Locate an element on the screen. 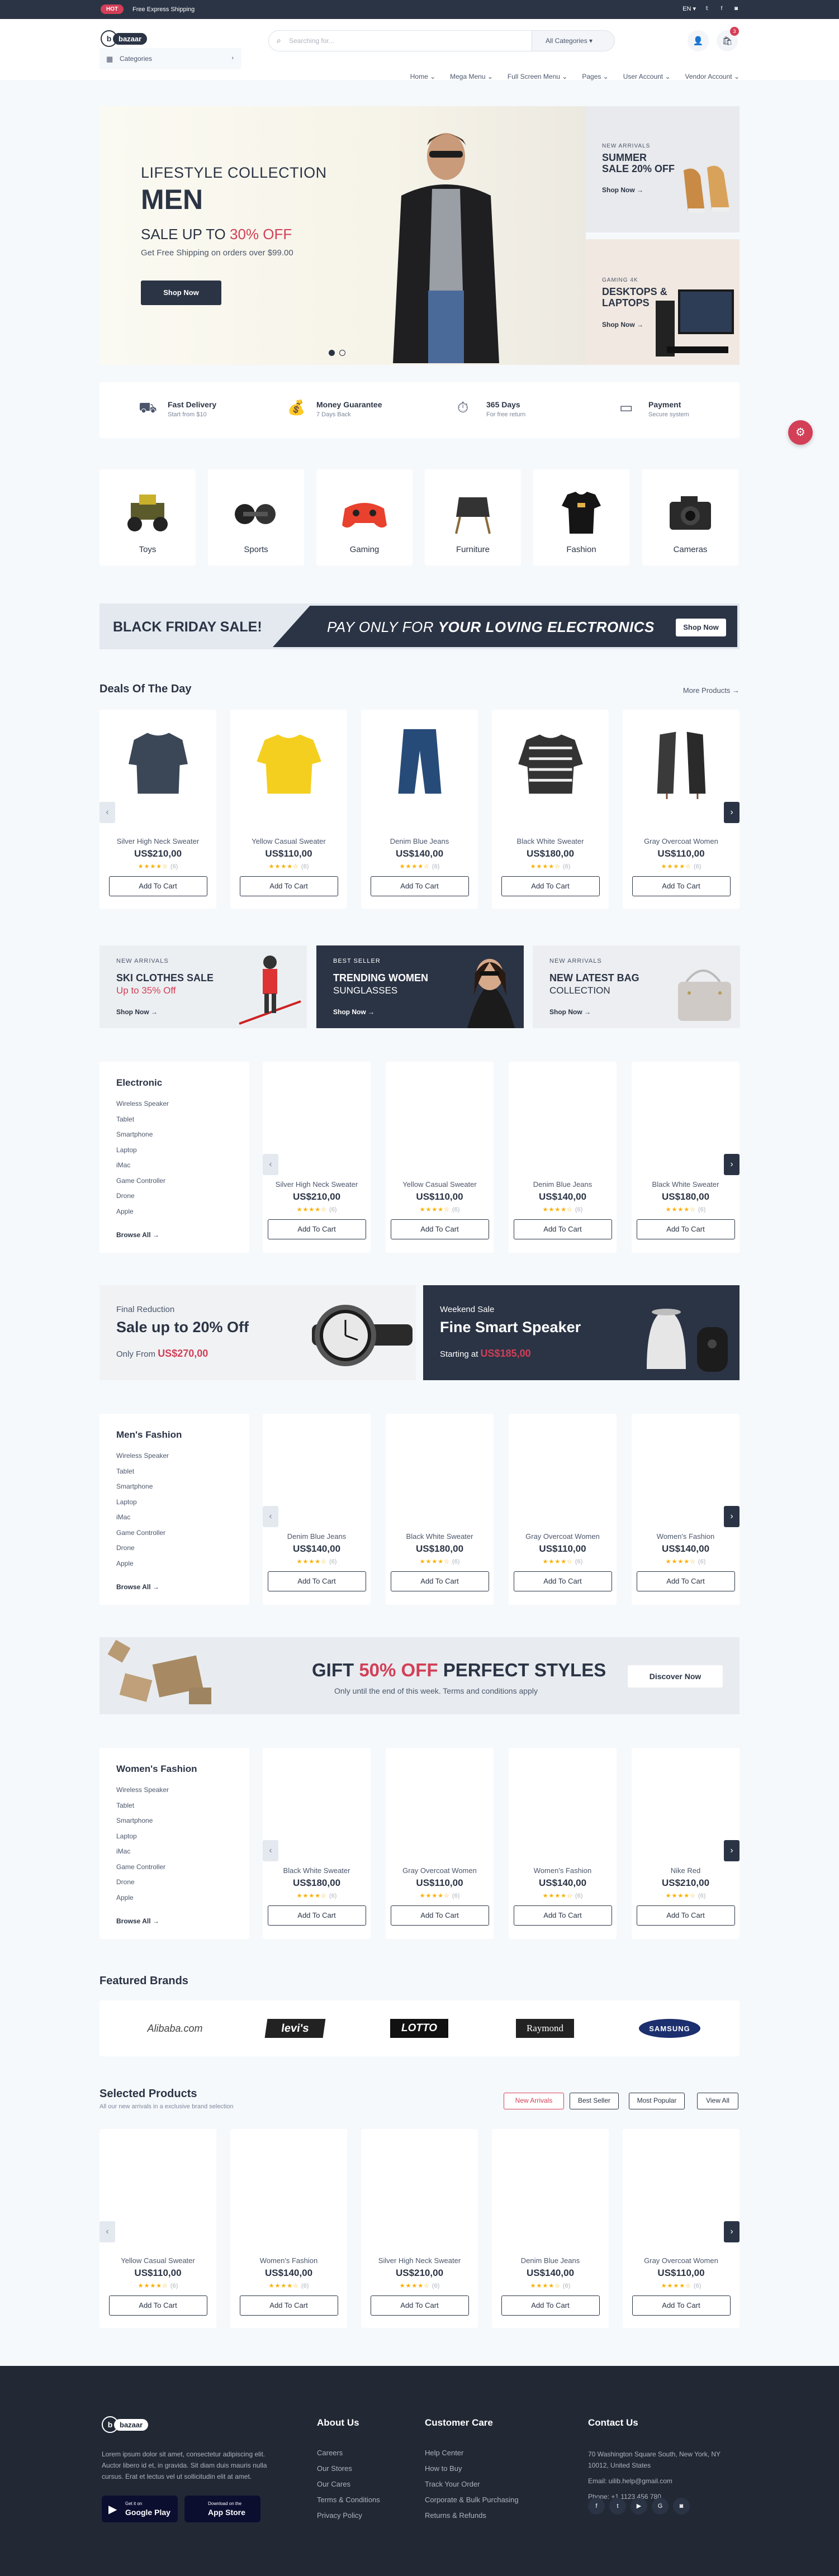 Image resolution: width=839 pixels, height=2576 pixels. user-icon: 👤 is located at coordinates (698, 40).